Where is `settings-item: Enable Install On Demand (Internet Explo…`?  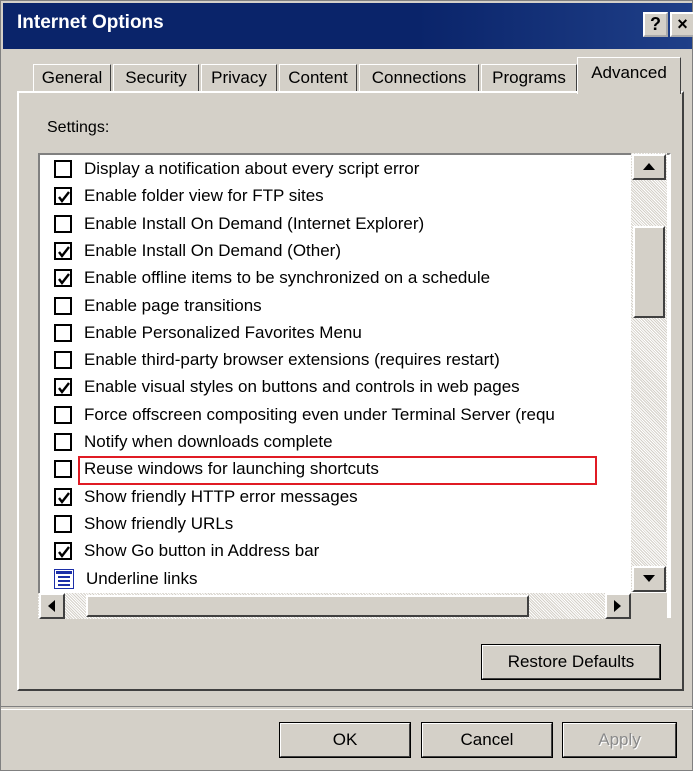 settings-item: Enable Install On Demand (Internet Explo… is located at coordinates (239, 224).